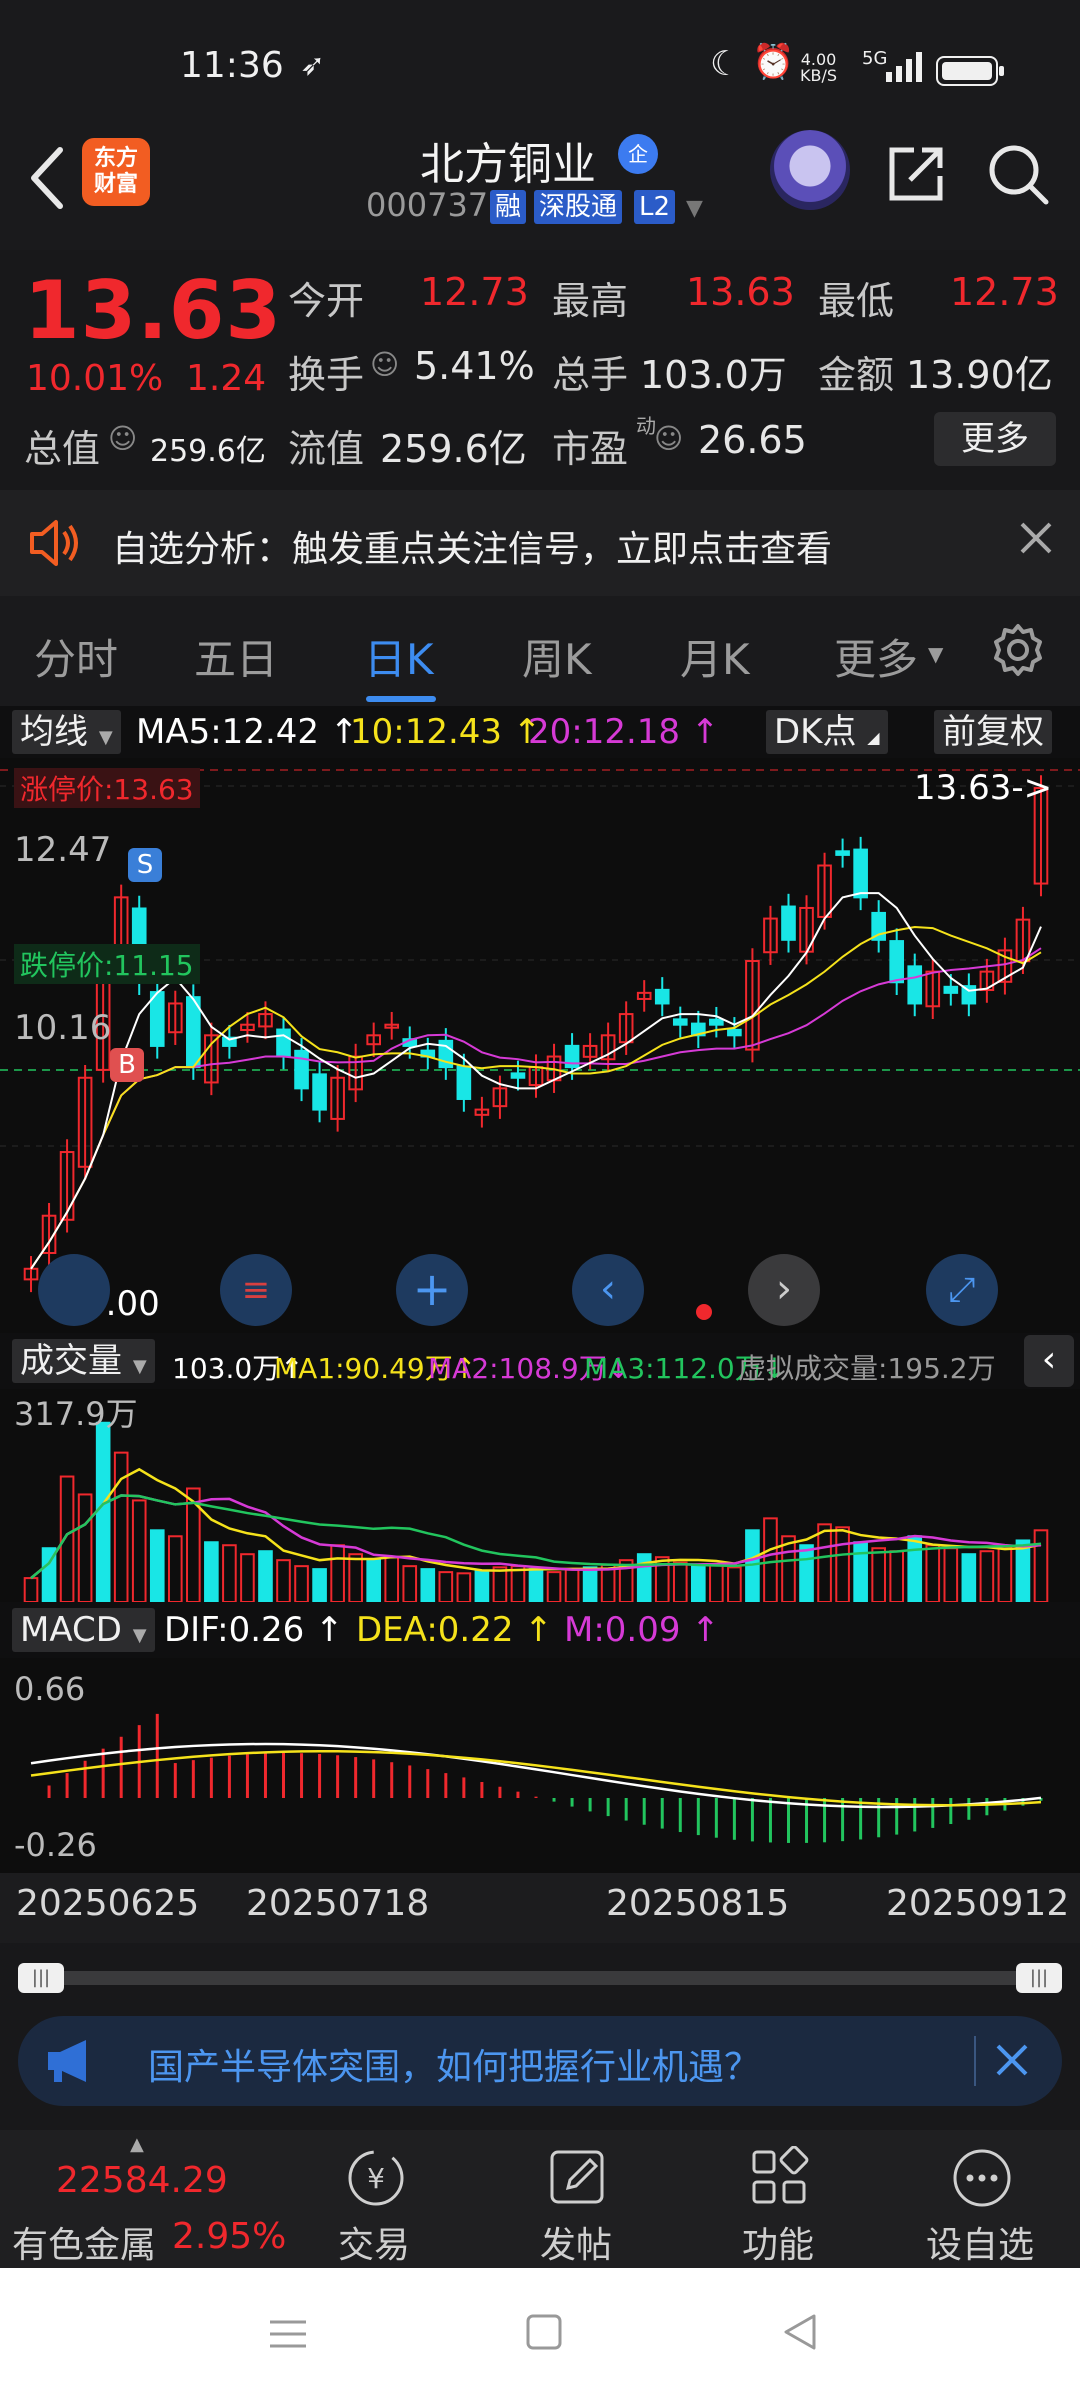  What do you see at coordinates (76, 1414) in the screenshot?
I see `volume-y-max: 317.9万` at bounding box center [76, 1414].